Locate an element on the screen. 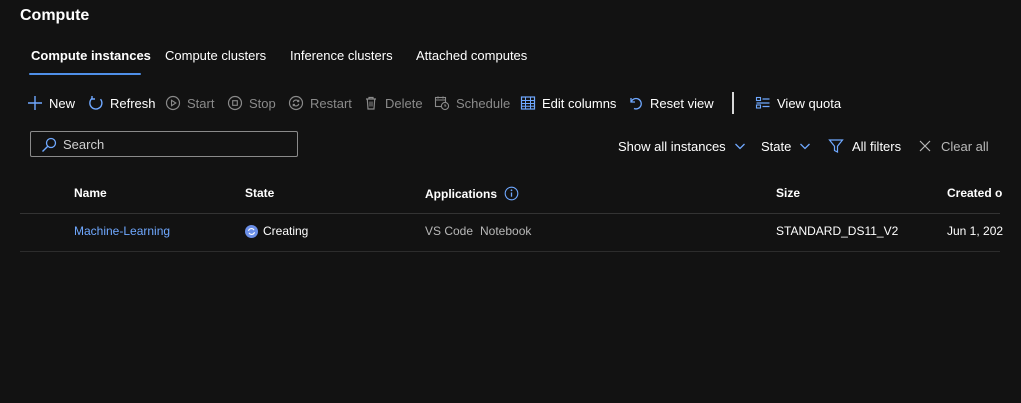  play-circle-icon is located at coordinates (173, 103).